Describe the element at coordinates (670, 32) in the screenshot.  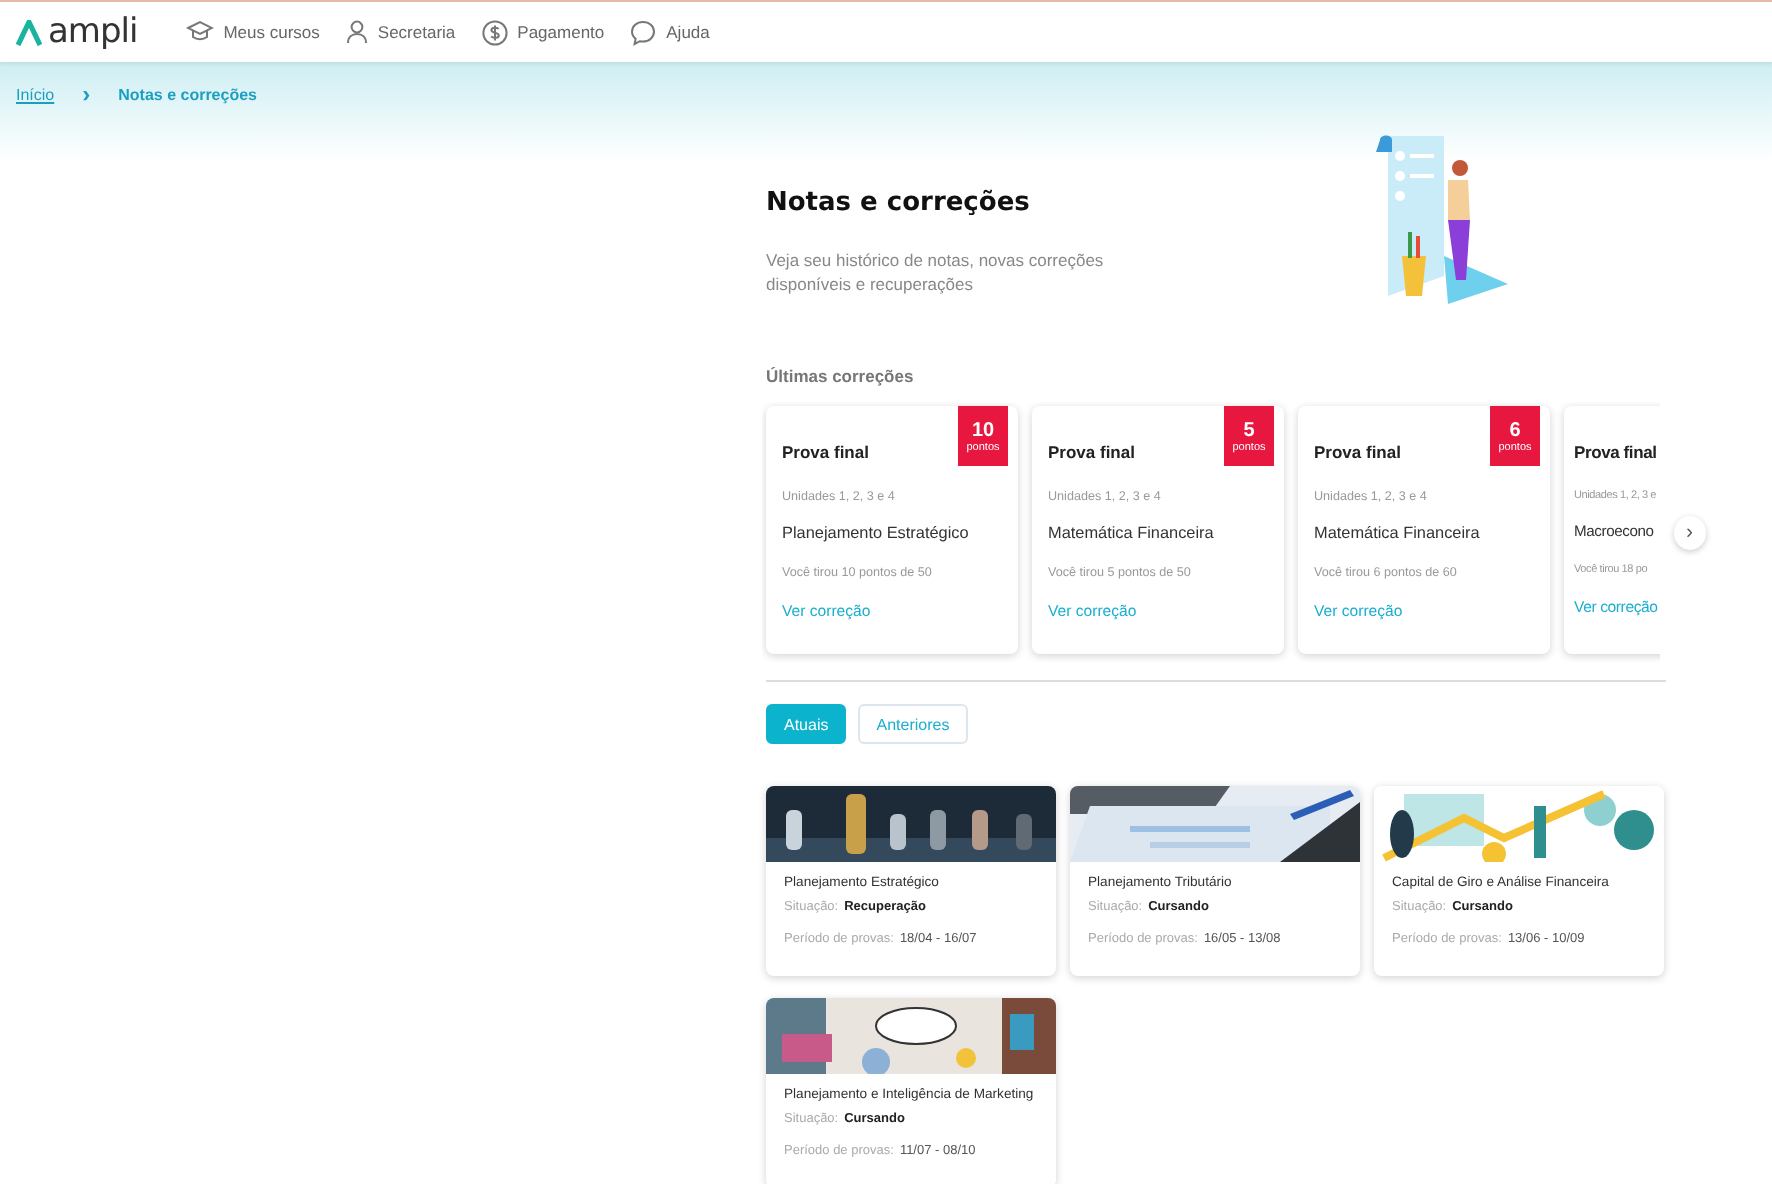
I see `nav-link: Ajuda` at that location.